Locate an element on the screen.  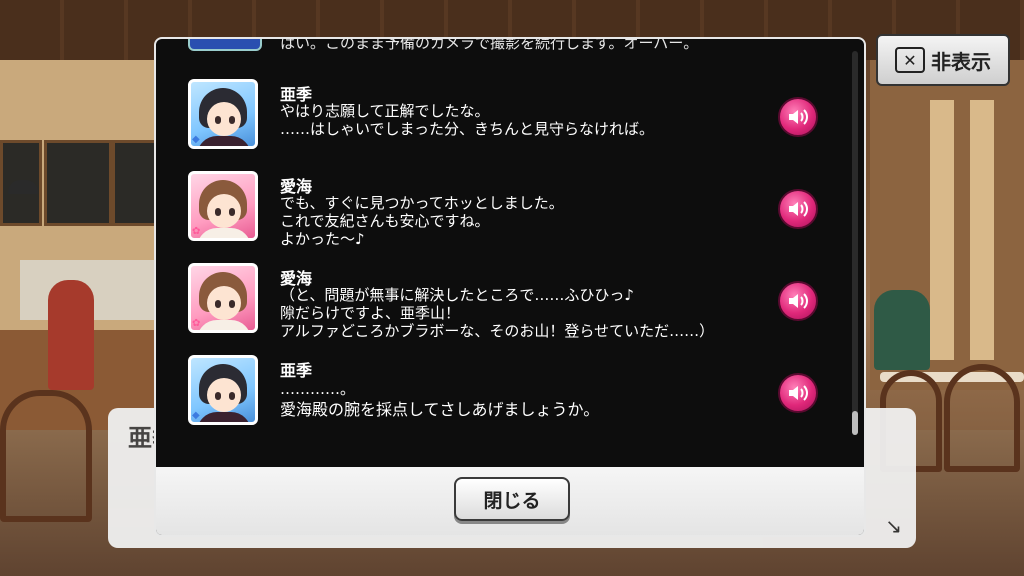
hide-button-label: 非表示 is located at coordinates (961, 61).